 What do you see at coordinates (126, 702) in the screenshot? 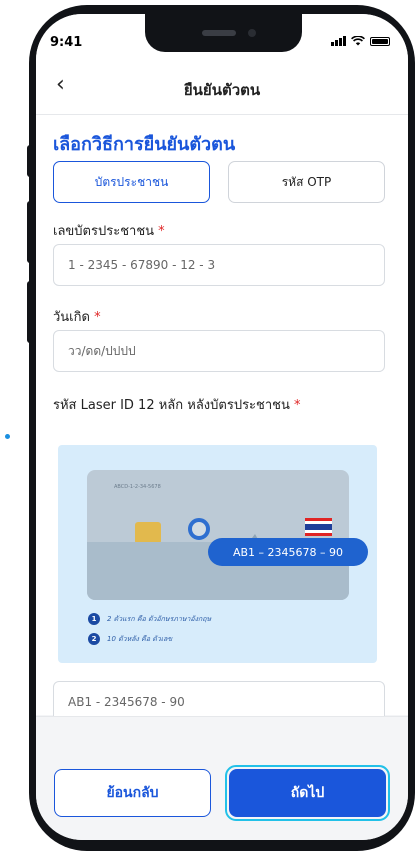
I see `laser-id-placeholder: AB1 - 2345678 - 90` at bounding box center [126, 702].